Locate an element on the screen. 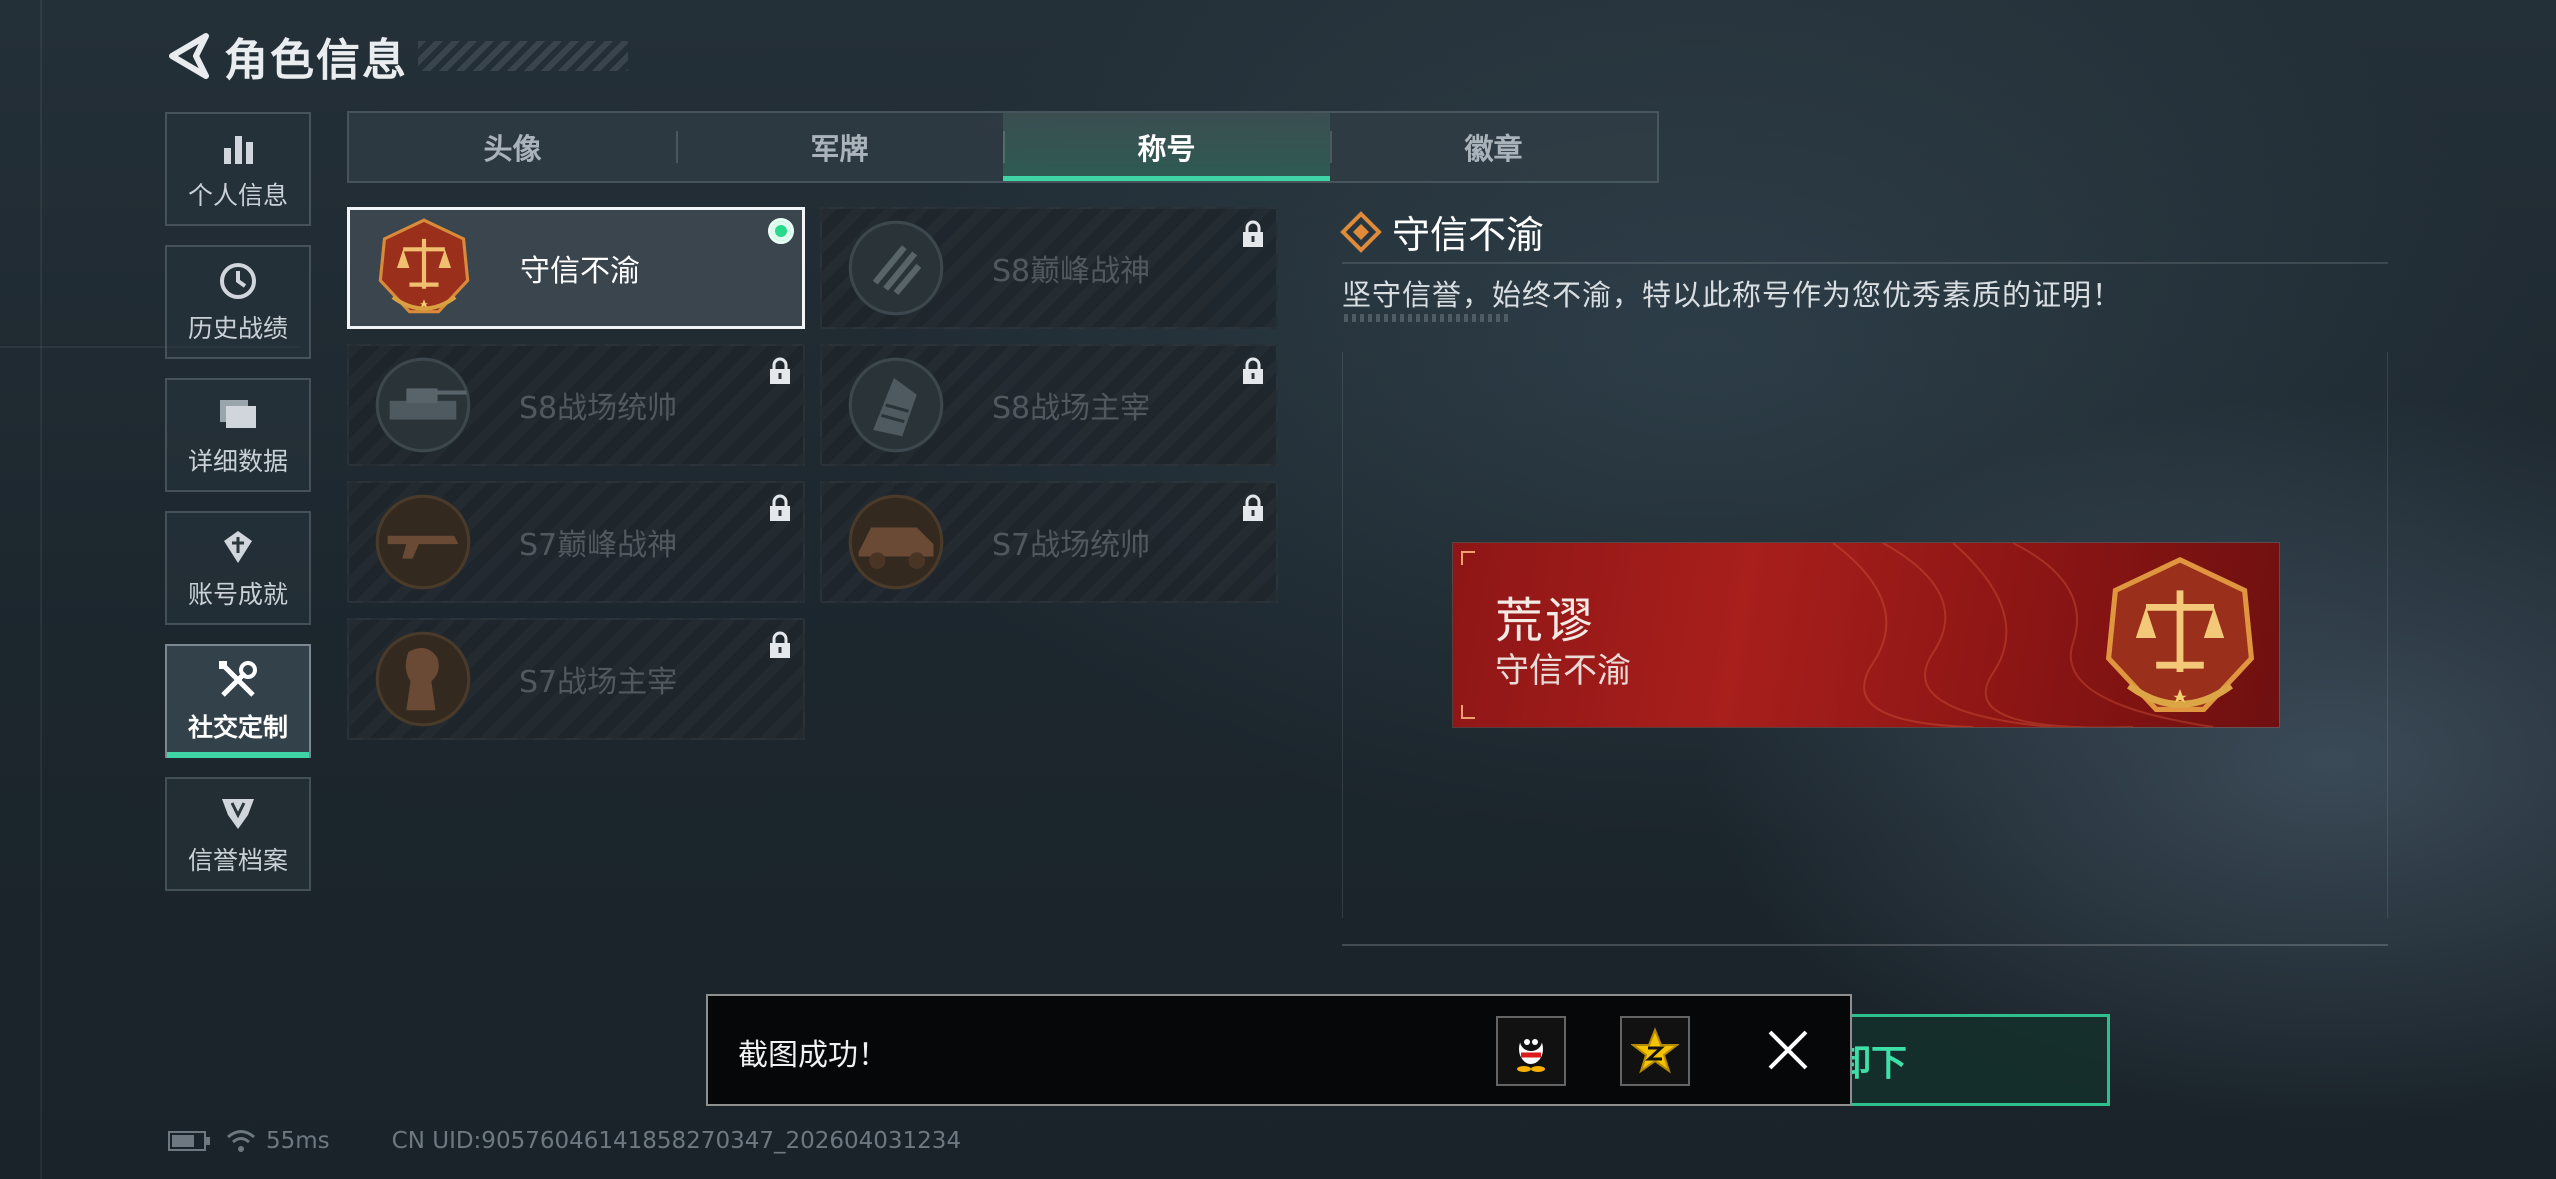  tab-badge: 徽章 is located at coordinates (1493, 147).